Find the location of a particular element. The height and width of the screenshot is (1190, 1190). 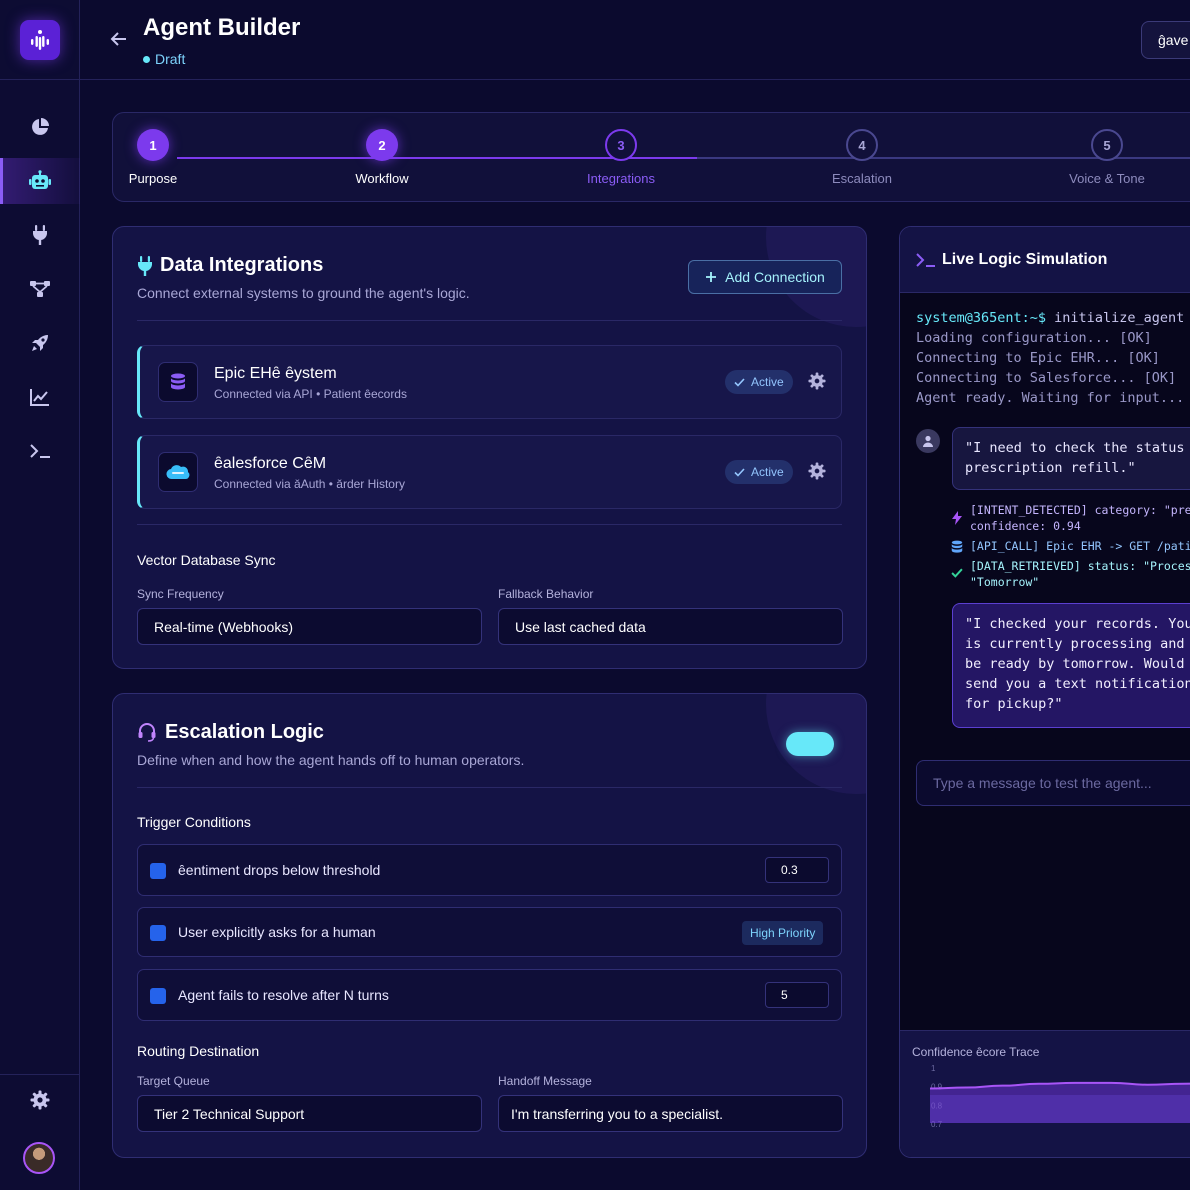

robot-icon is located at coordinates (40, 179).